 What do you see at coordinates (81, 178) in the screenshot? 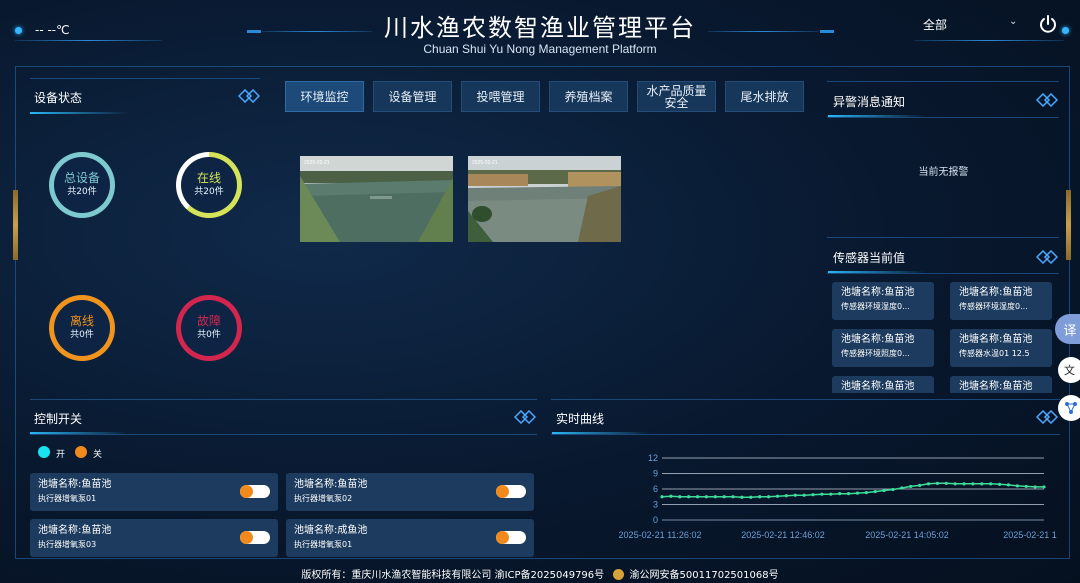
I see `ring-label: 总设备` at bounding box center [81, 178].